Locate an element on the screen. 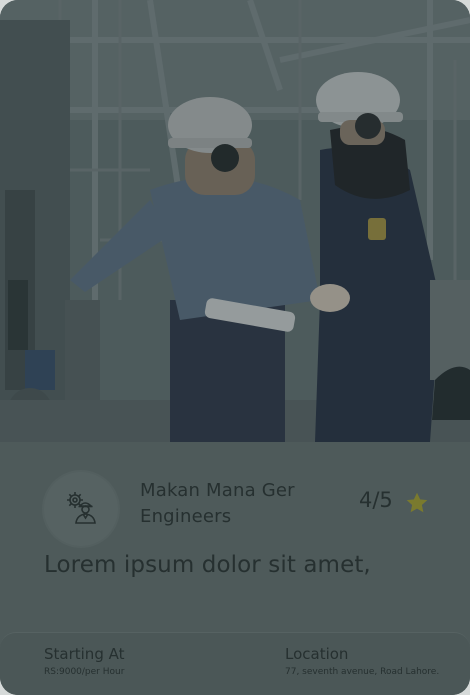 The height and width of the screenshot is (695, 470). service-description: Lorem ipsum dolor sit amet, is located at coordinates (207, 565).